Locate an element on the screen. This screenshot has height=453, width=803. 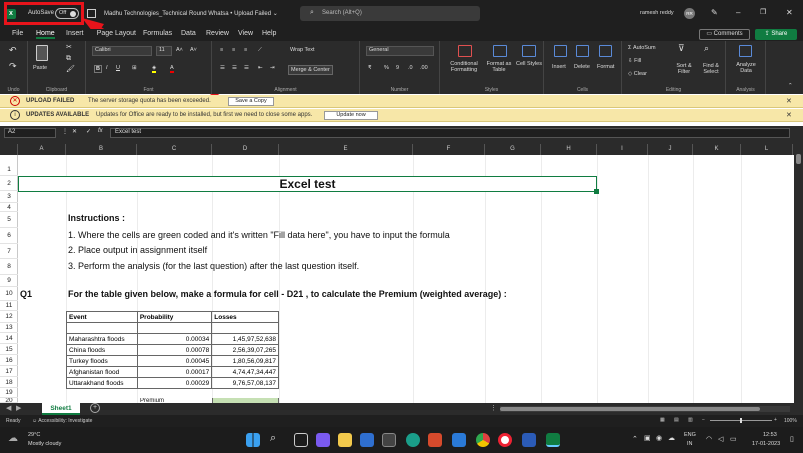
row-header: 3 is located at coordinates (9, 197).